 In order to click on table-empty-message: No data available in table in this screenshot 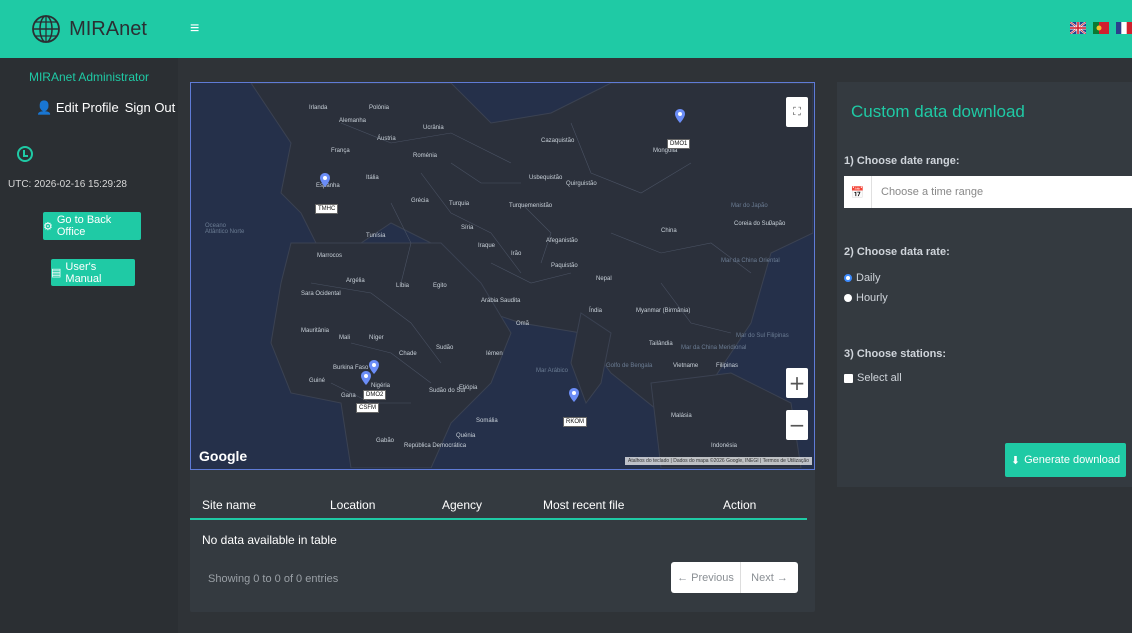, I will do `click(269, 540)`.